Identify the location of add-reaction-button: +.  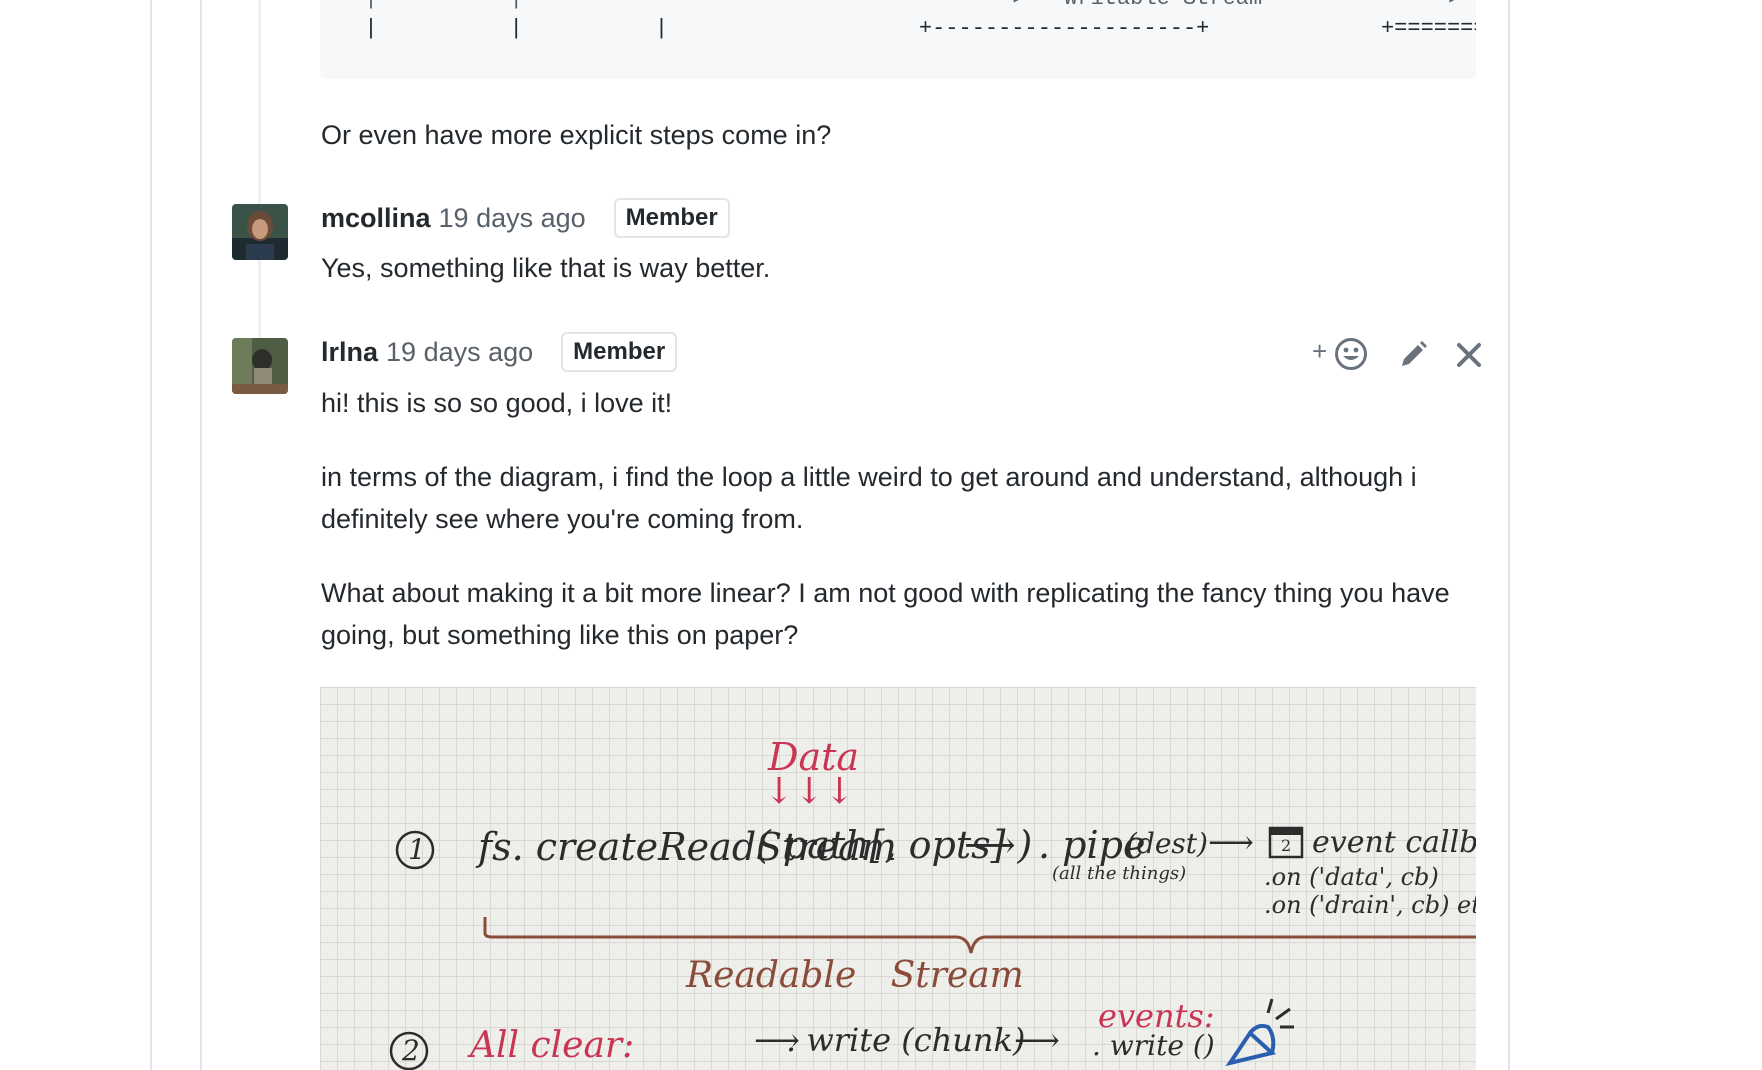
(1341, 354).